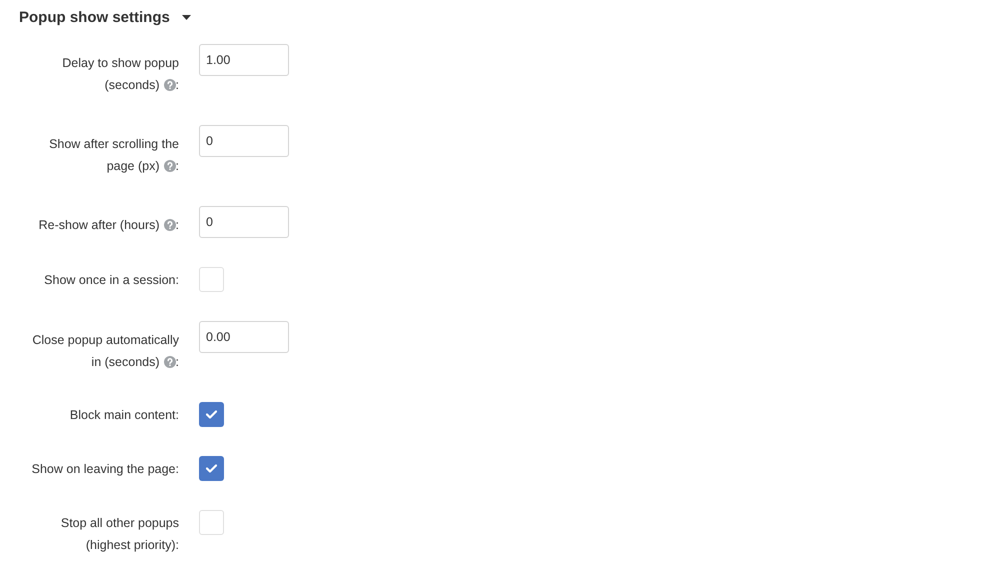 The height and width of the screenshot is (565, 991). What do you see at coordinates (244, 337) in the screenshot?
I see `input-field: 0.00` at bounding box center [244, 337].